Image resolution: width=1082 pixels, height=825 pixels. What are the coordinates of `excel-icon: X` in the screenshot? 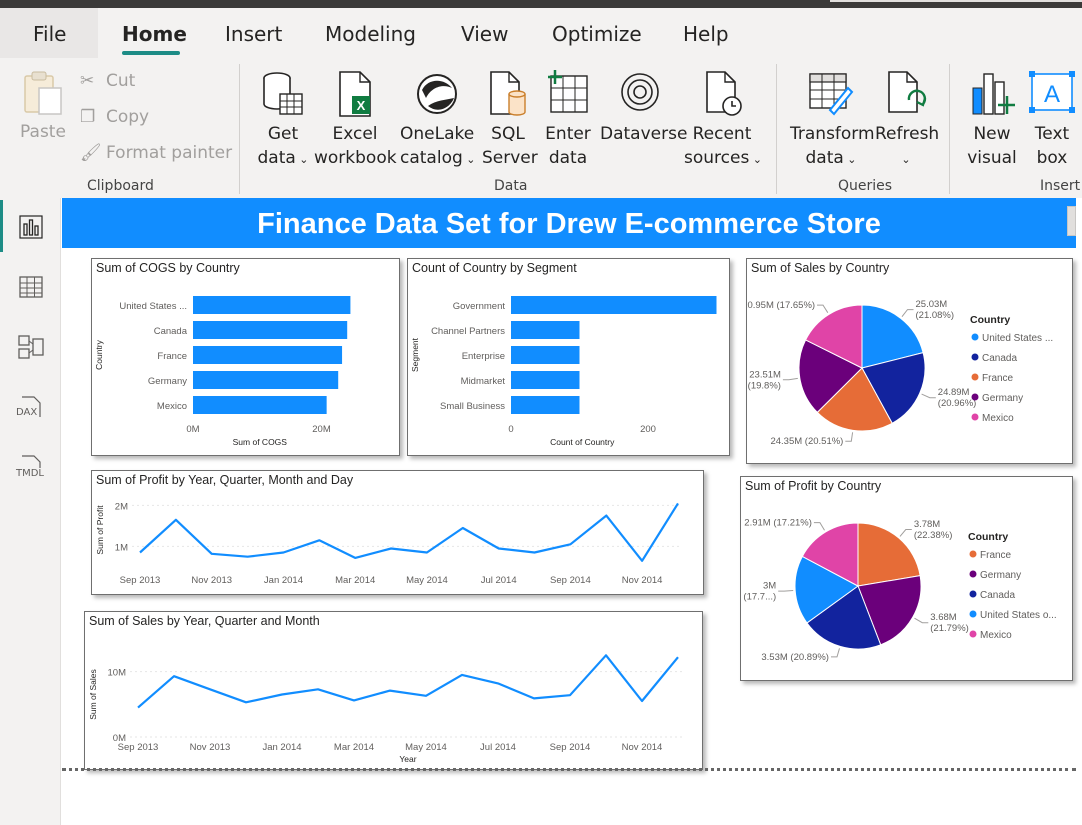 It's located at (355, 94).